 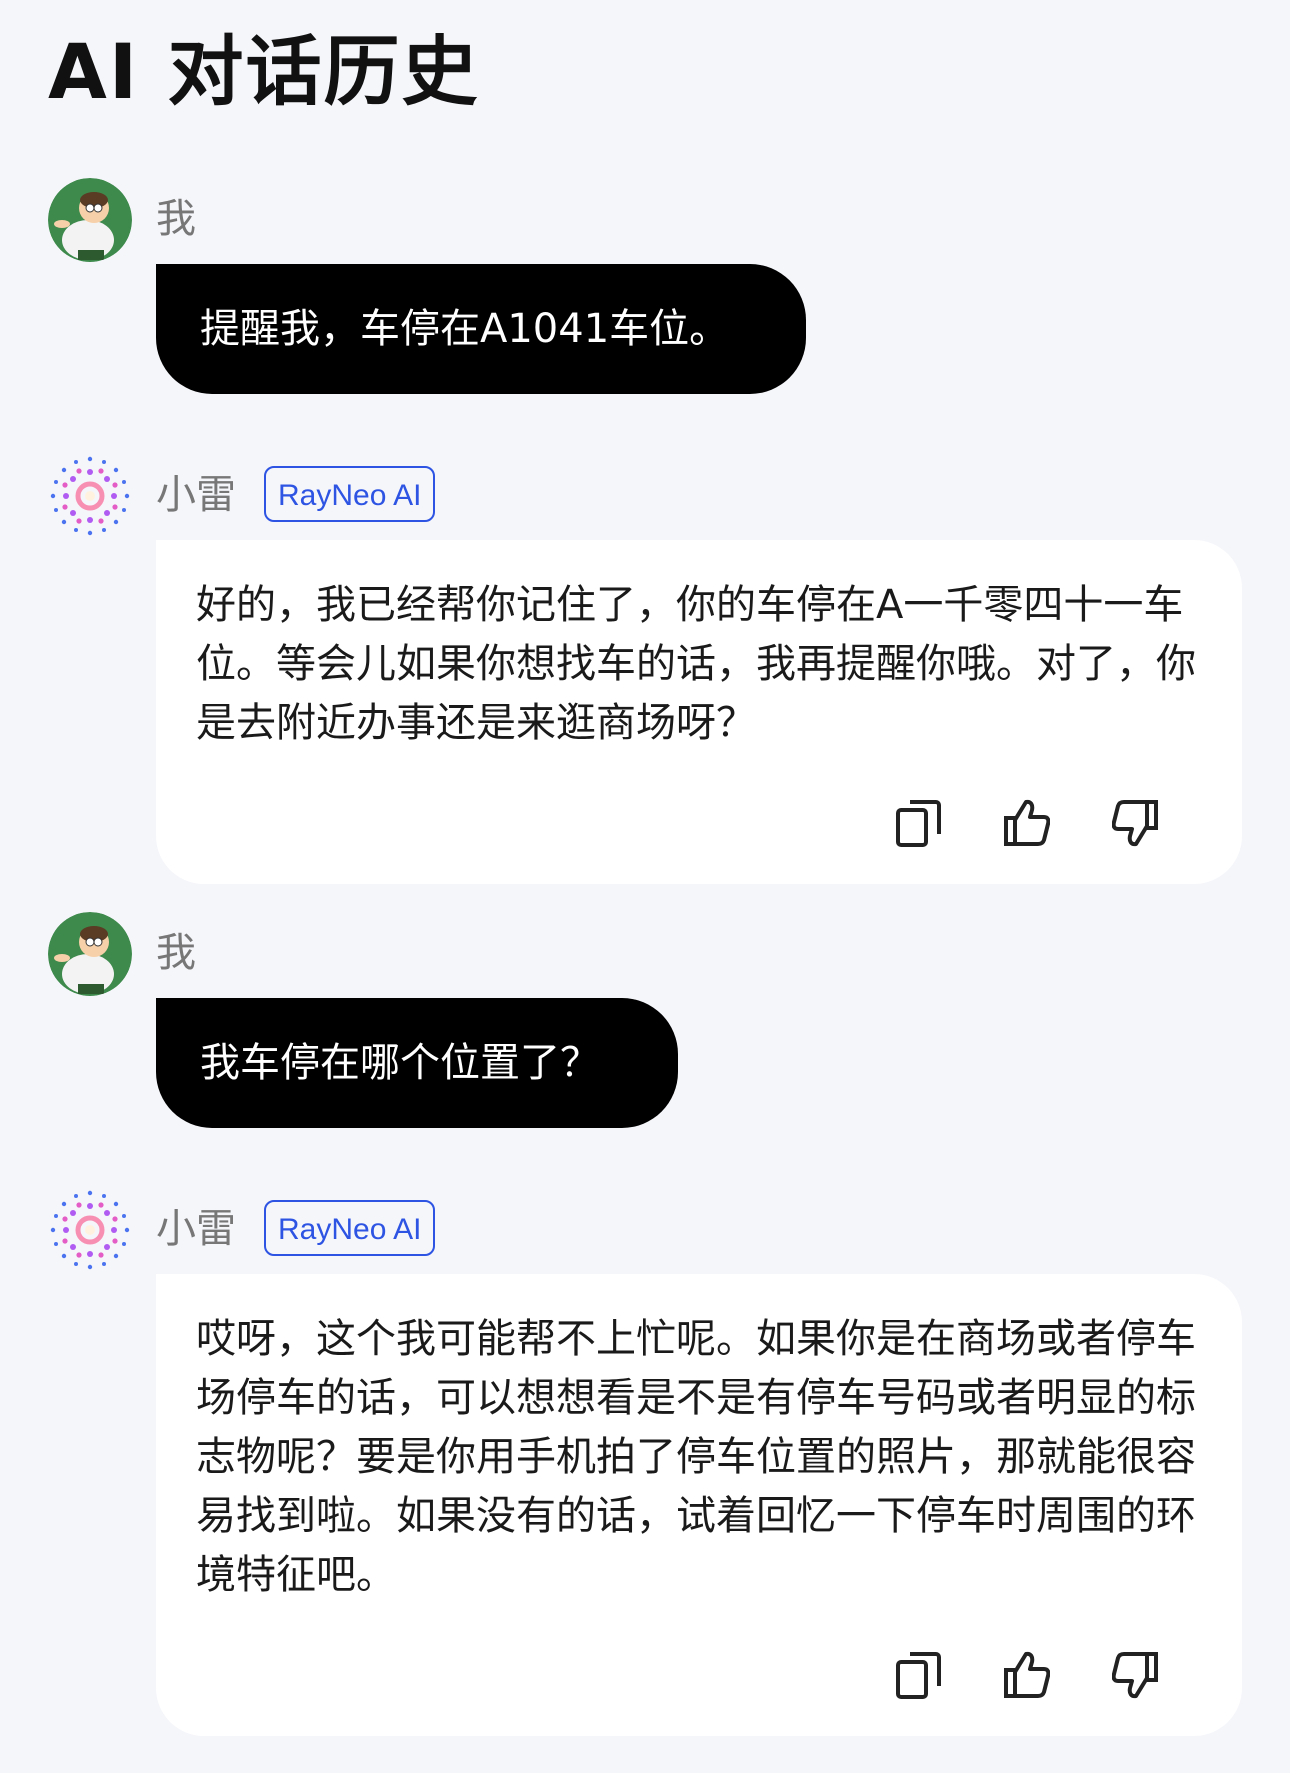 I want to click on user-message: 我 我车停在哪个位置了？, so click(x=645, y=1020).